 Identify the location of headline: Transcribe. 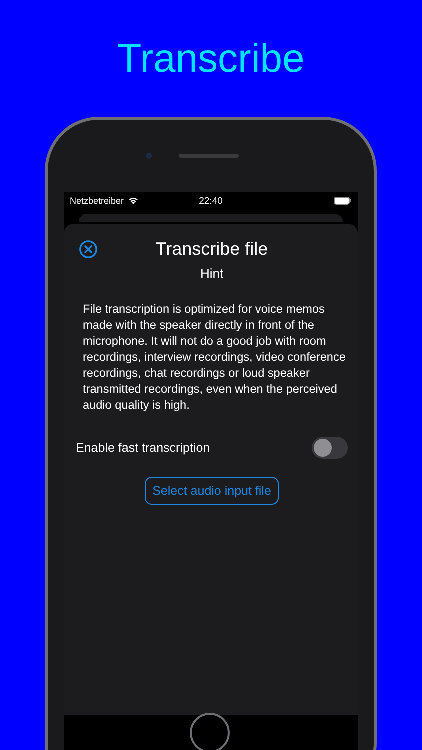
(211, 59).